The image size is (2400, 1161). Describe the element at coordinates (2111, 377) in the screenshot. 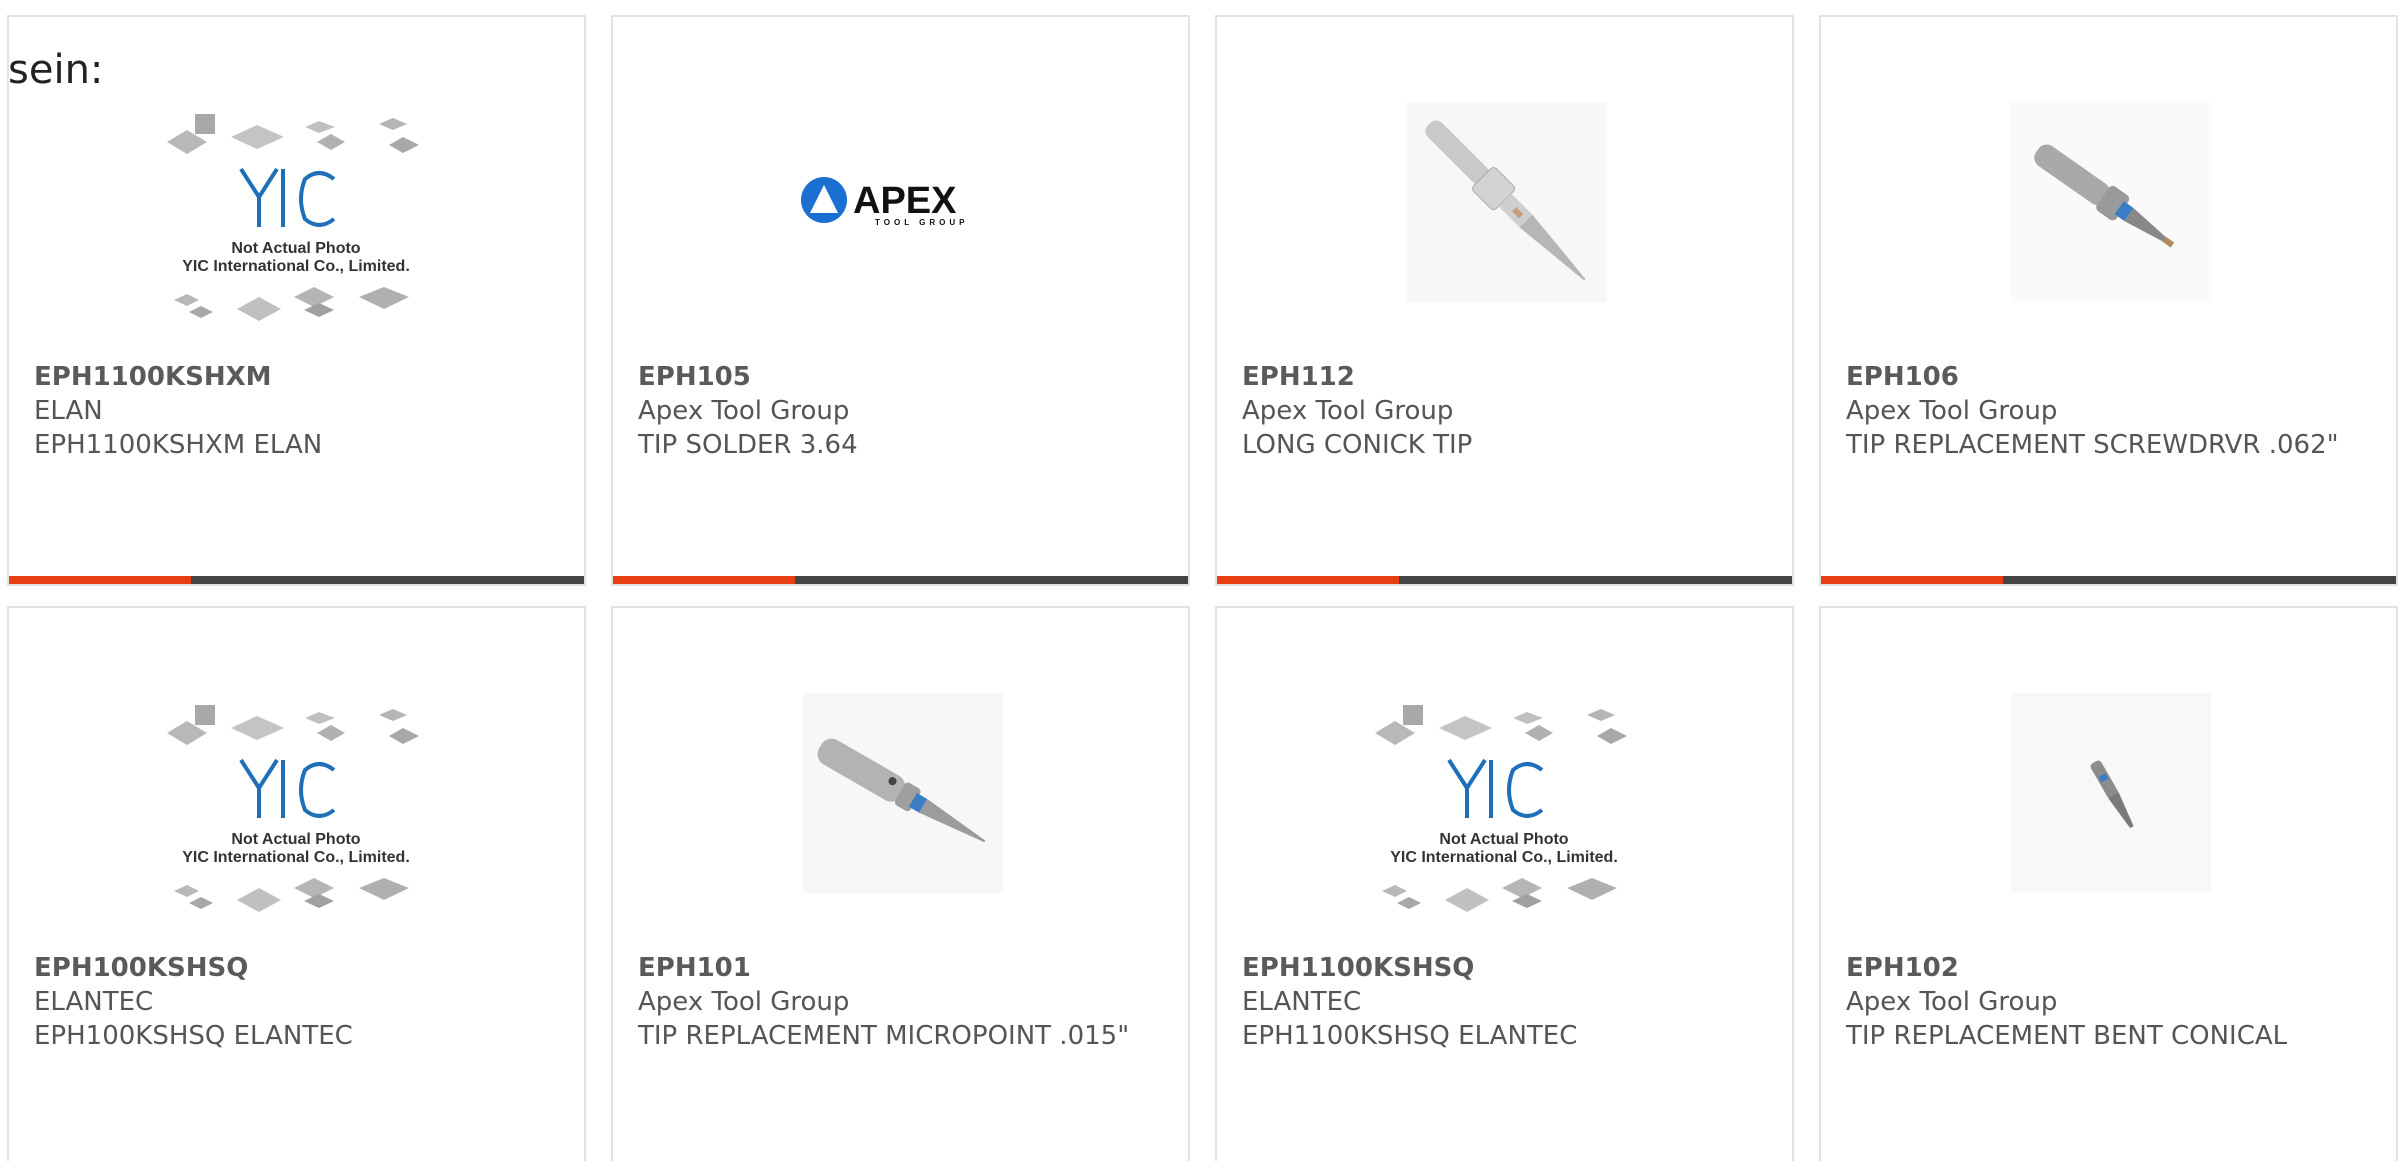

I see `part-number: EPH106` at that location.